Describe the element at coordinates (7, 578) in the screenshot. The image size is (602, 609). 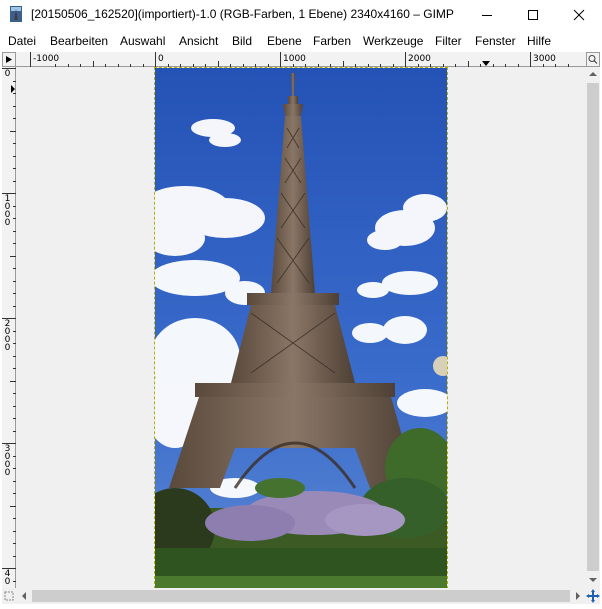
I see `v-ruler-label: 40` at that location.